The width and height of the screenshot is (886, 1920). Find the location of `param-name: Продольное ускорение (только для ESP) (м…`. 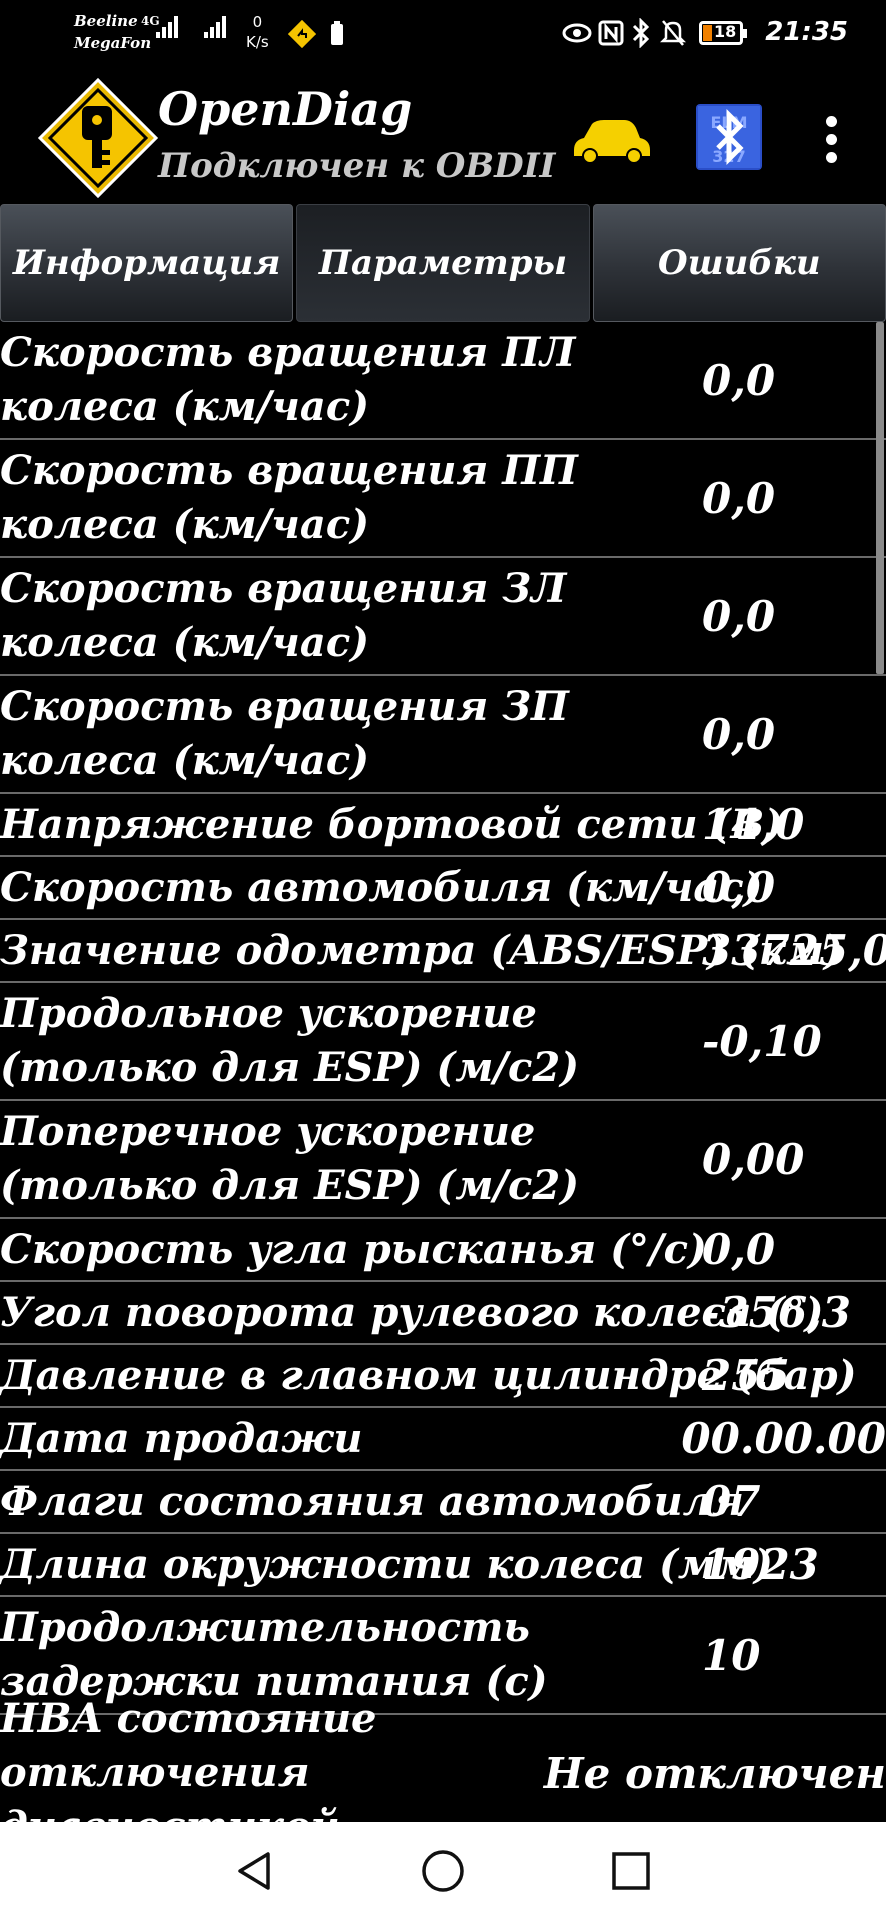

param-name: Продольное ускорение (только для ESP) (м… is located at coordinates (290, 1040).